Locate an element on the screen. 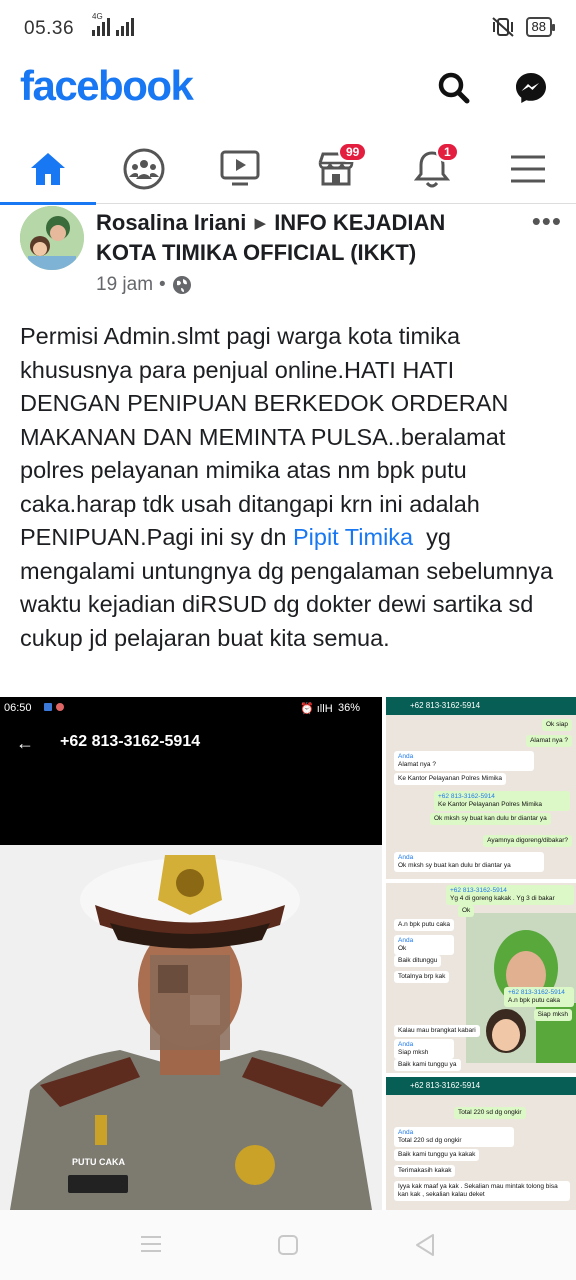 The image size is (576, 1280). back-arrow-icon: ← is located at coordinates (25, 743).